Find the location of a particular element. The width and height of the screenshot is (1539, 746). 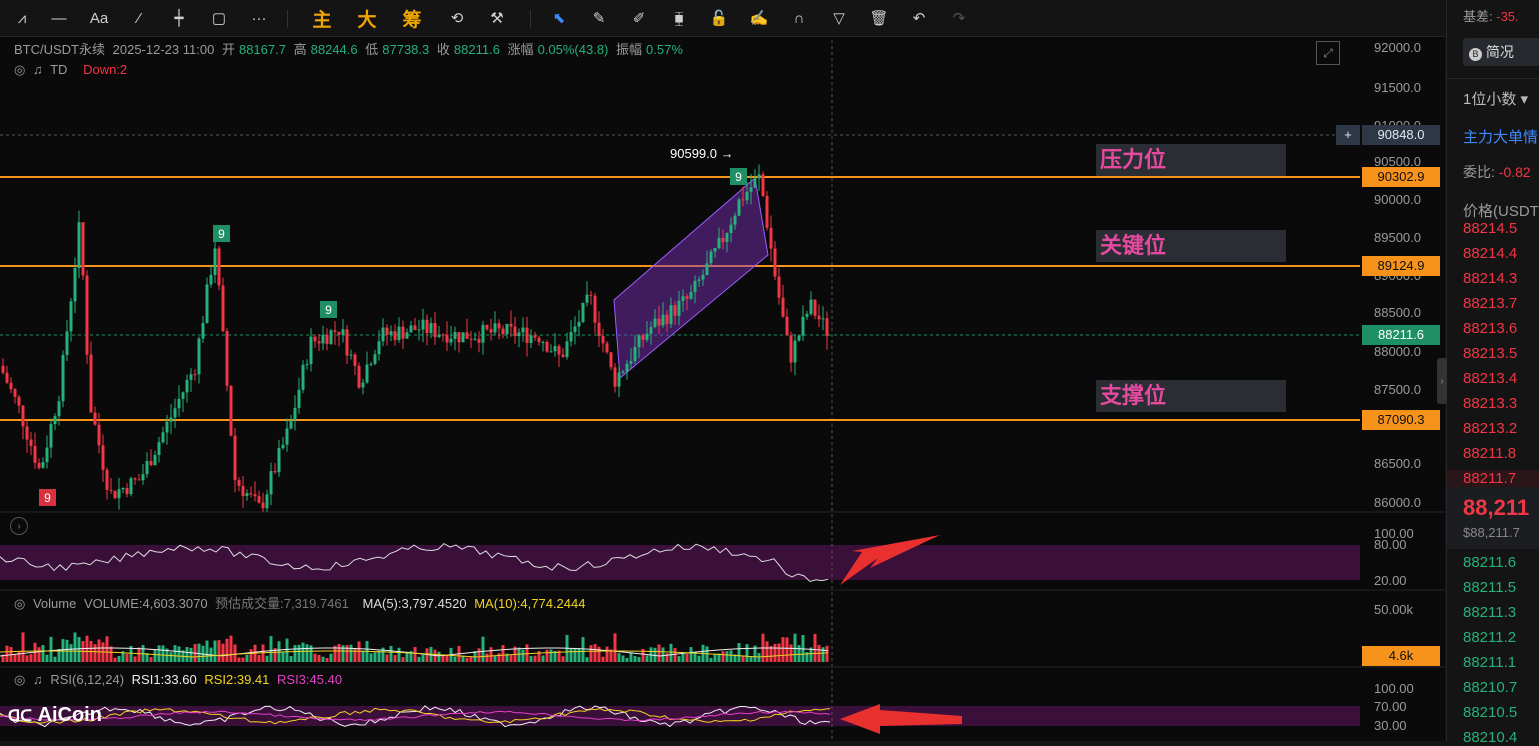

select-cursor-icon: ⬉ is located at coordinates (559, 18).